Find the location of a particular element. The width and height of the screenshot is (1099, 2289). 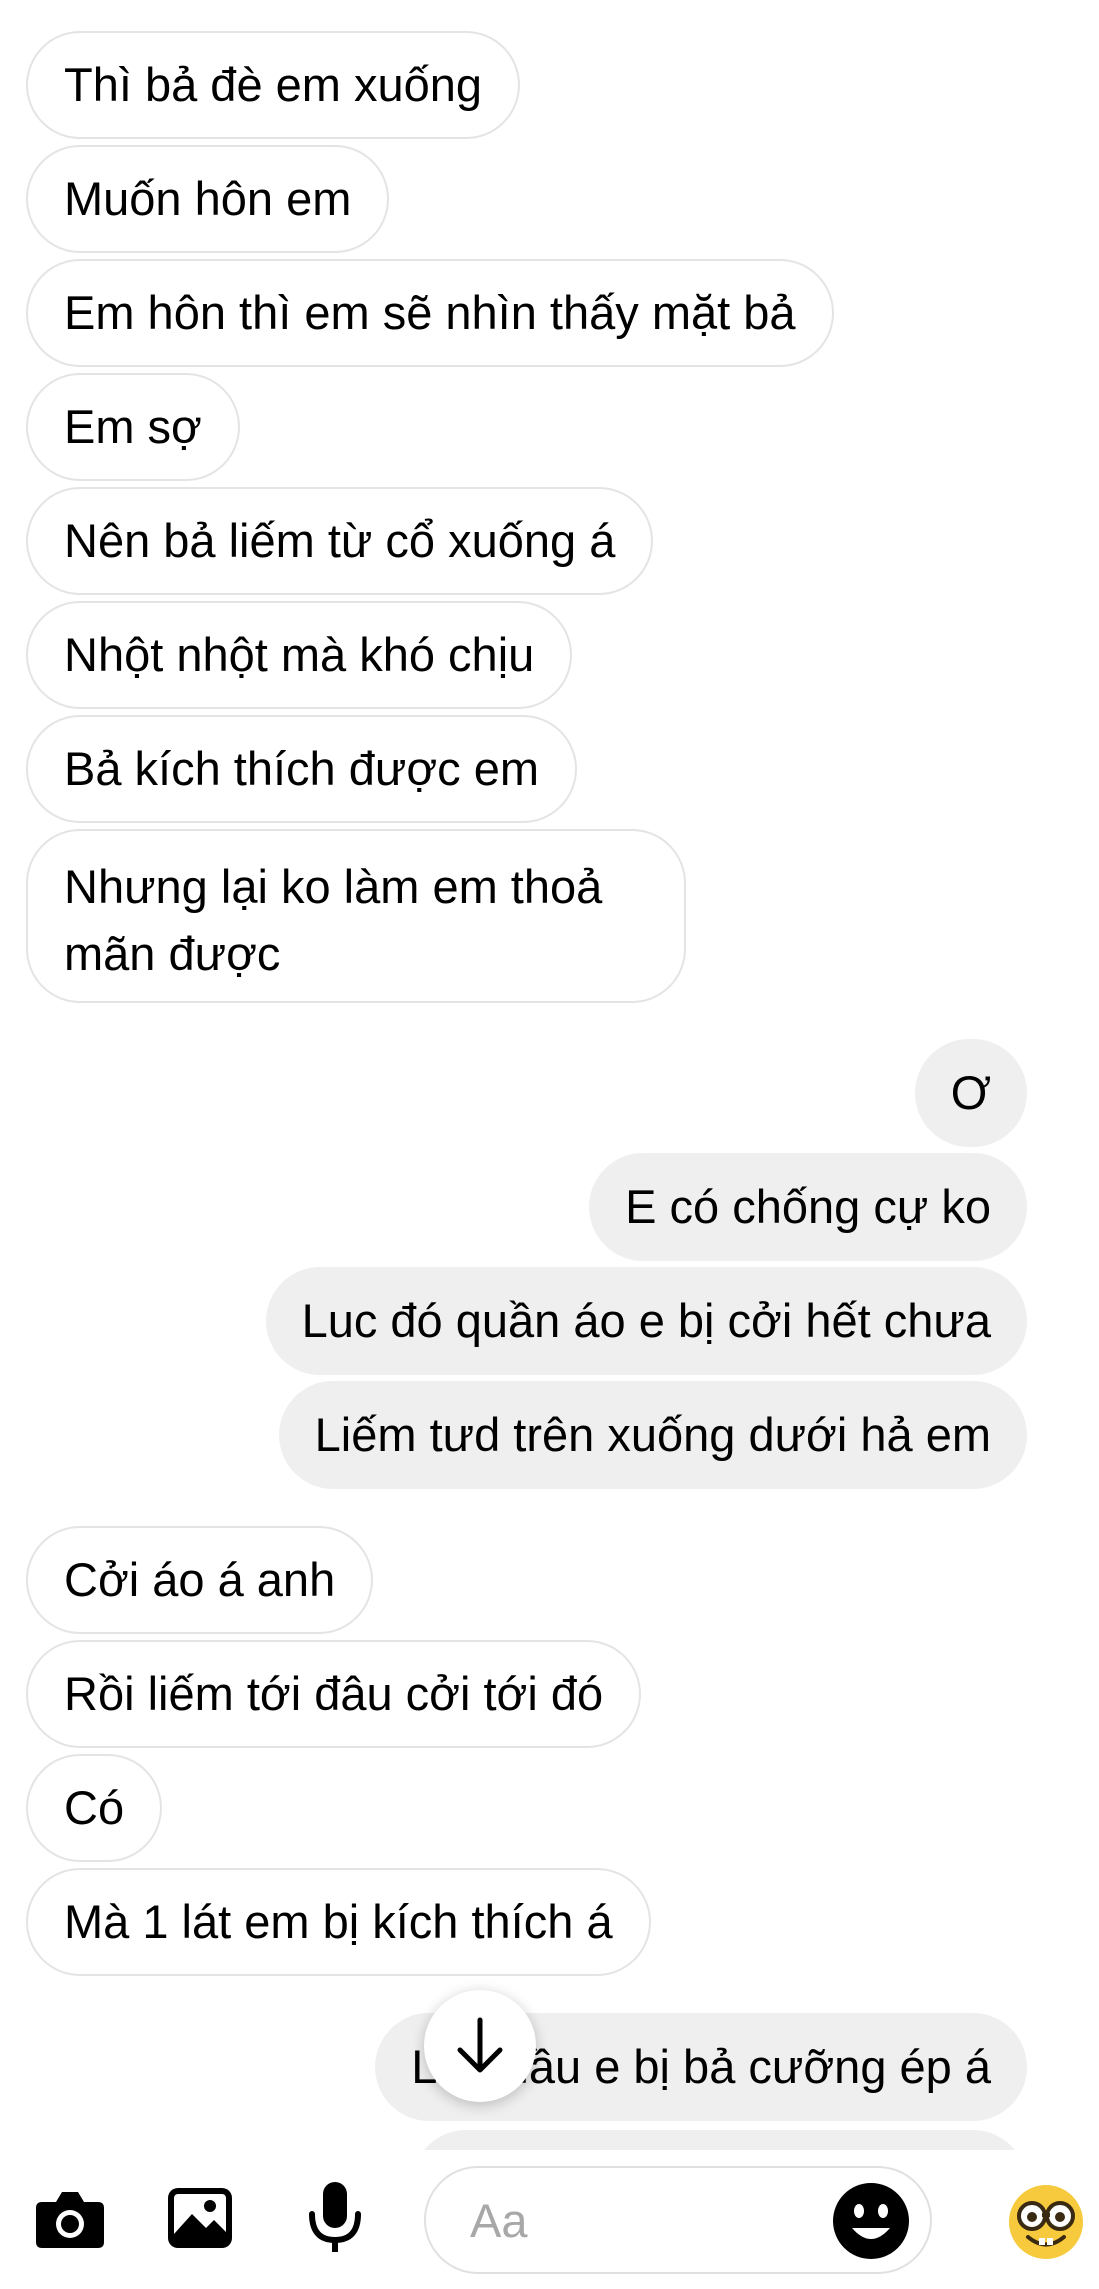

message-text: Có is located at coordinates (94, 1807).